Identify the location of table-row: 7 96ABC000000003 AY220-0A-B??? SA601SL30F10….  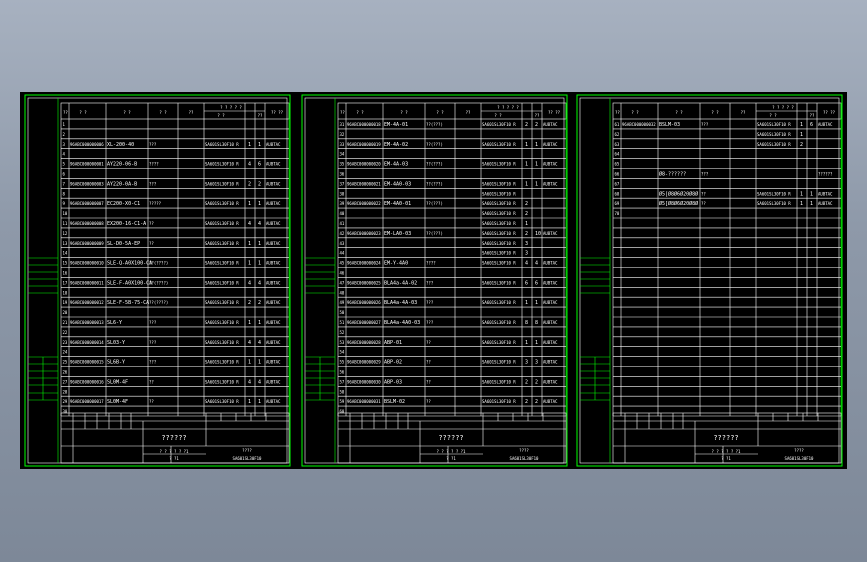
(172, 184).